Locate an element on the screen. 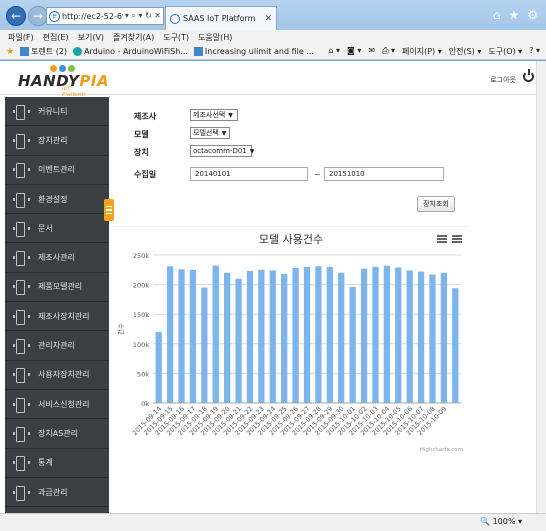  y-tick-label: 150k is located at coordinates (141, 315).